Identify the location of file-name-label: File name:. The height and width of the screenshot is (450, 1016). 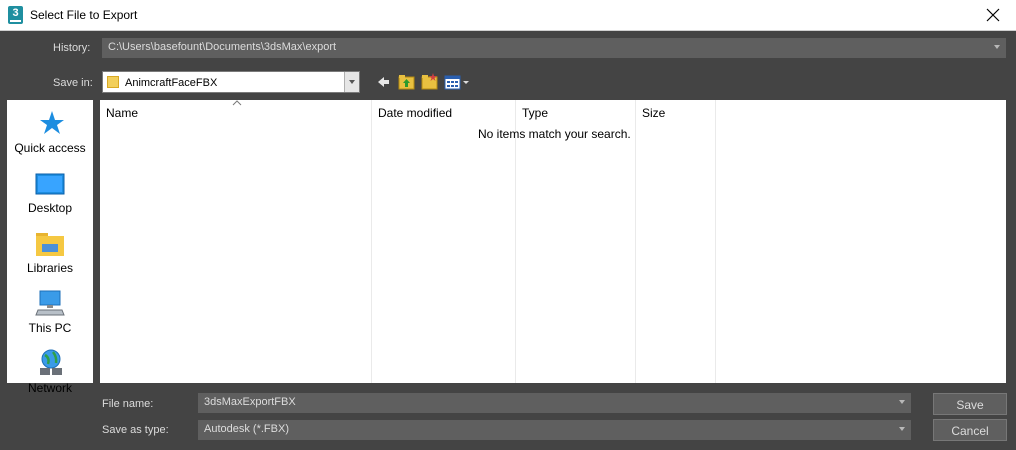
(128, 404).